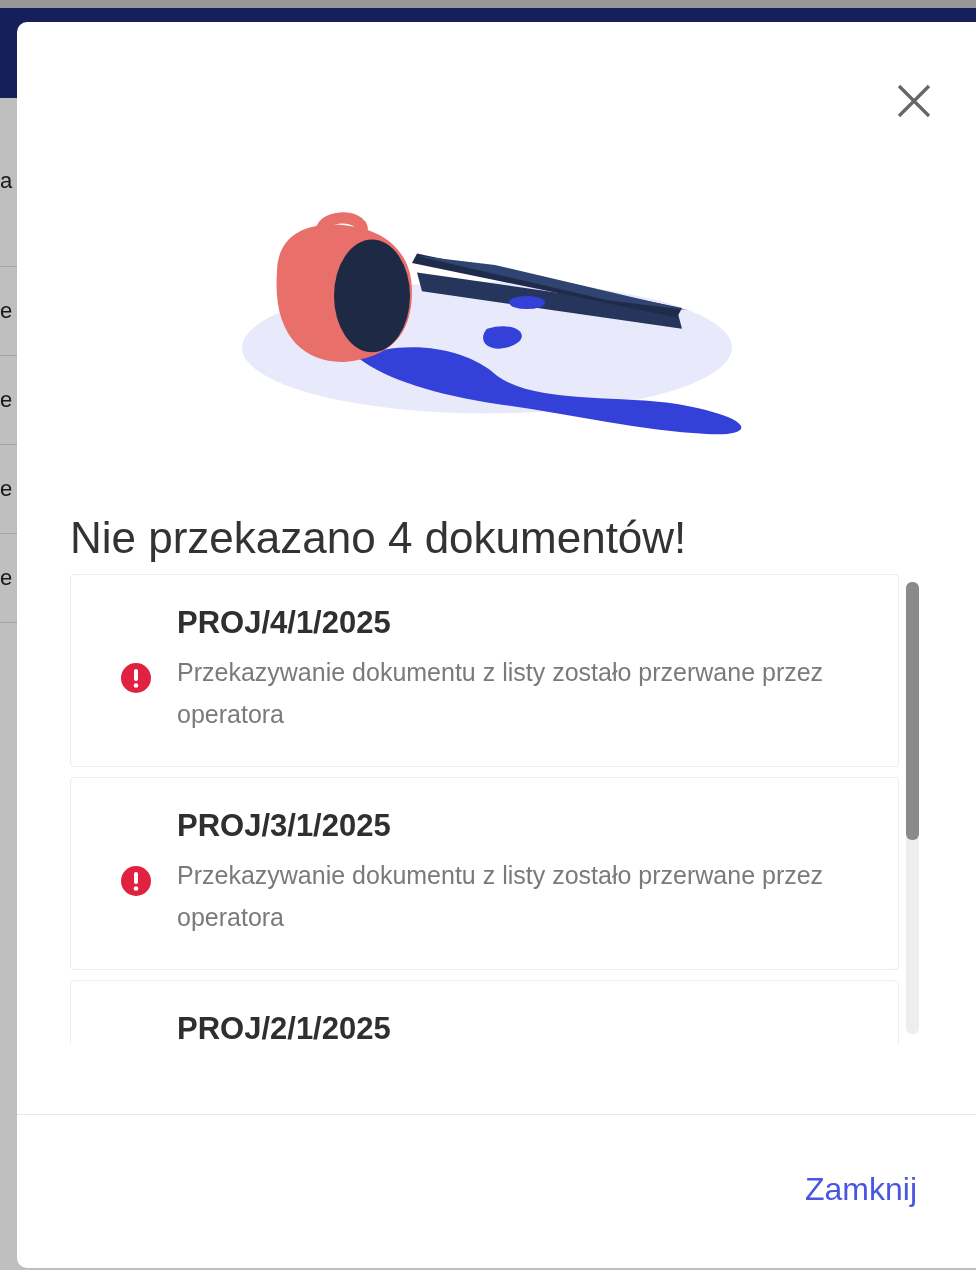 The image size is (976, 1270). What do you see at coordinates (284, 826) in the screenshot?
I see `document-number: PROJ/3/1/2025` at bounding box center [284, 826].